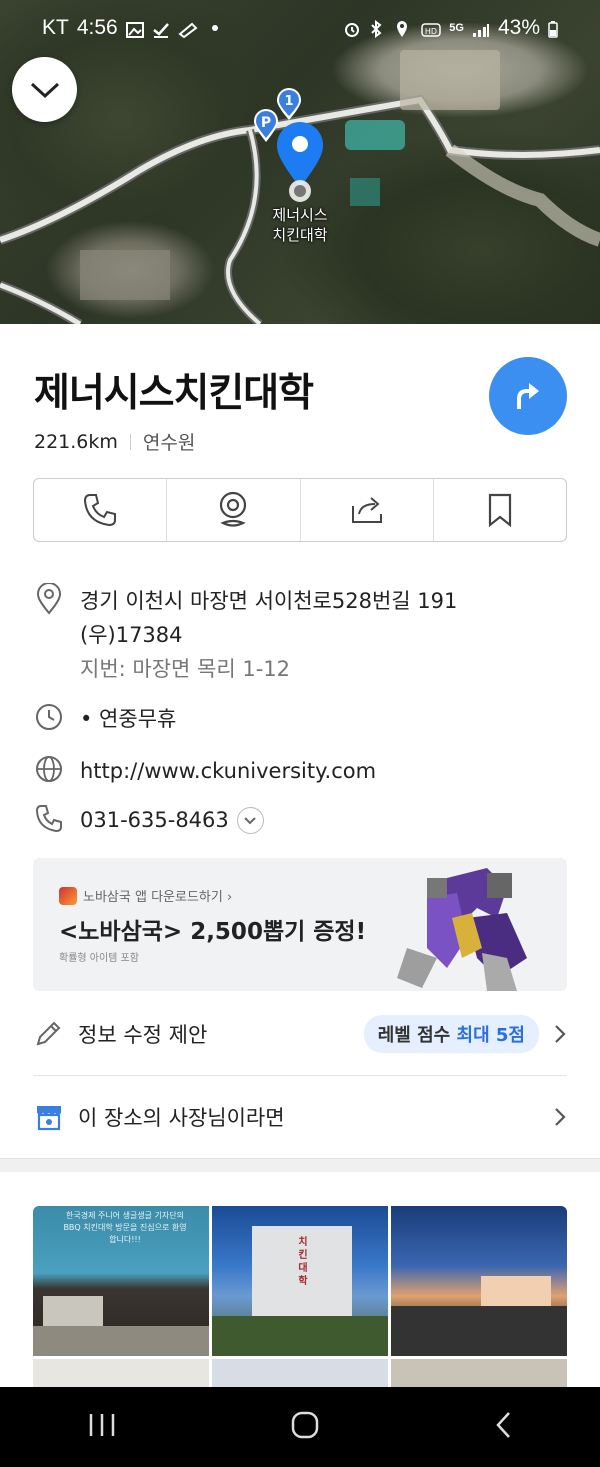 This screenshot has height=1467, width=600. Describe the element at coordinates (481, 28) in the screenshot. I see `signal-icon` at that location.